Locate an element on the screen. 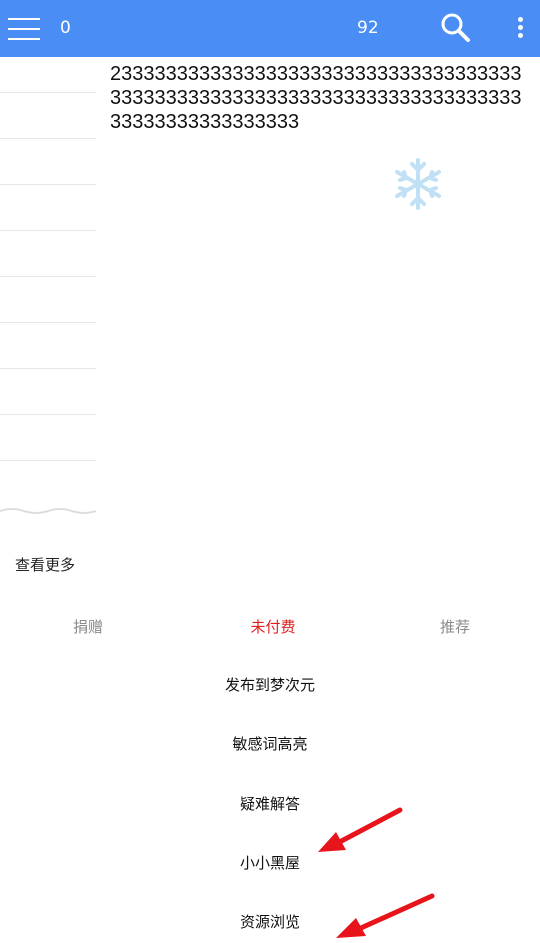  menu-item-faq: 疑难解答 is located at coordinates (270, 803).